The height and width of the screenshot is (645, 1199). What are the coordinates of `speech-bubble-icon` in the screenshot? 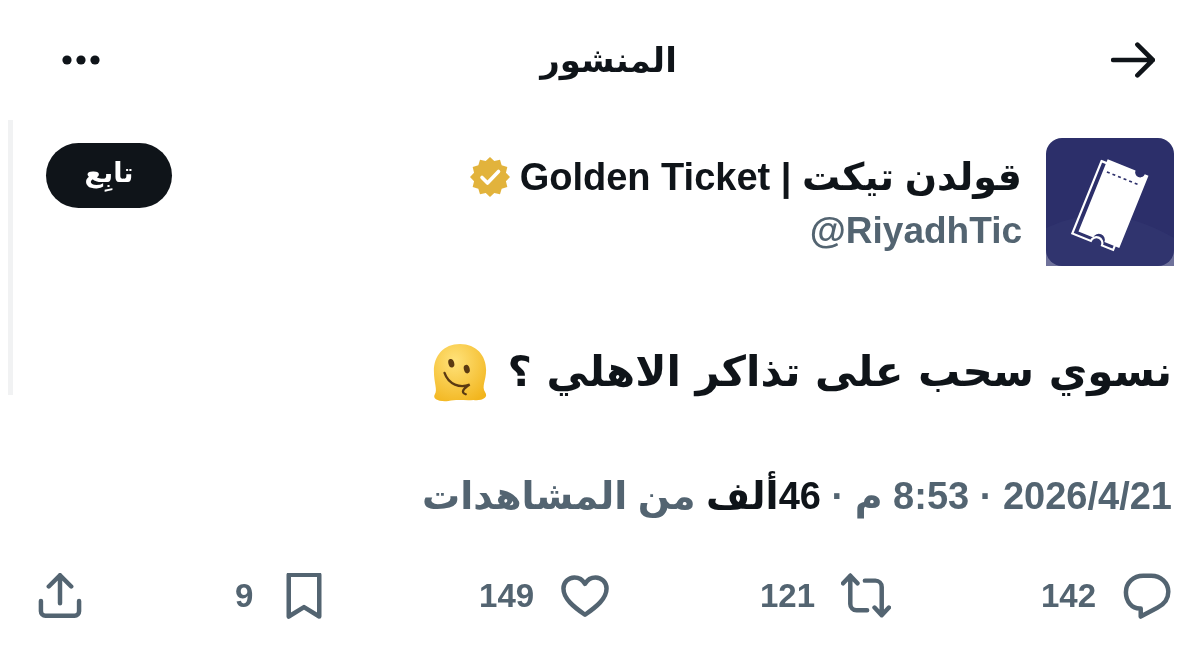 It's located at (1147, 596).